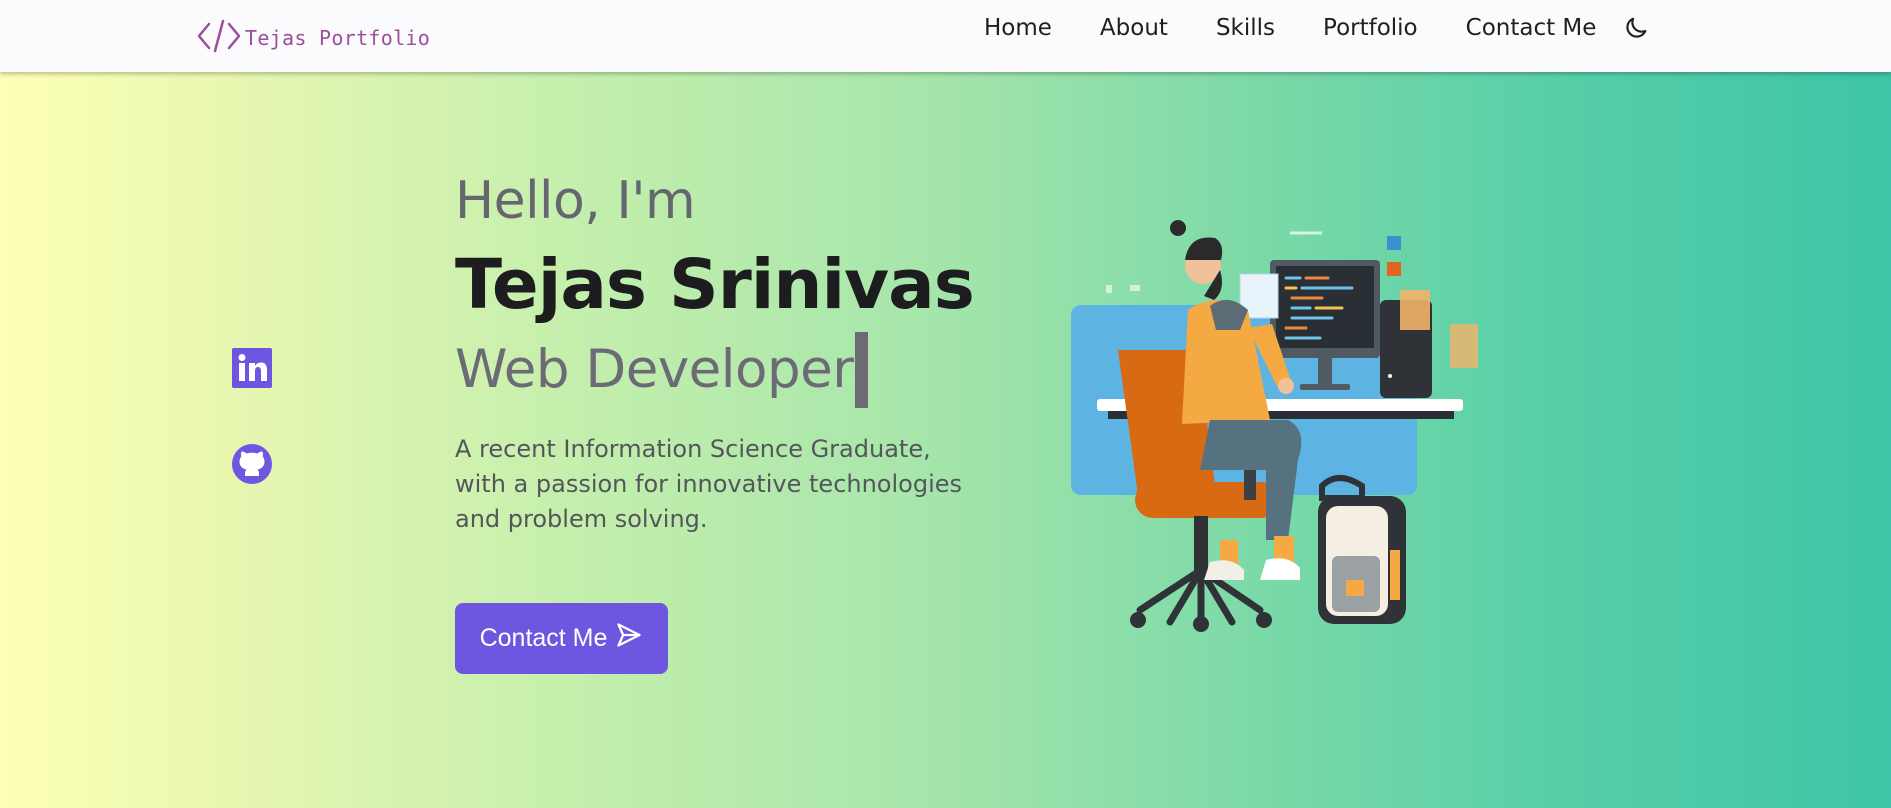 The height and width of the screenshot is (808, 1891). Describe the element at coordinates (1317, 28) in the screenshot. I see `nav-links: Home About Skills Portfolio Contact Me` at that location.